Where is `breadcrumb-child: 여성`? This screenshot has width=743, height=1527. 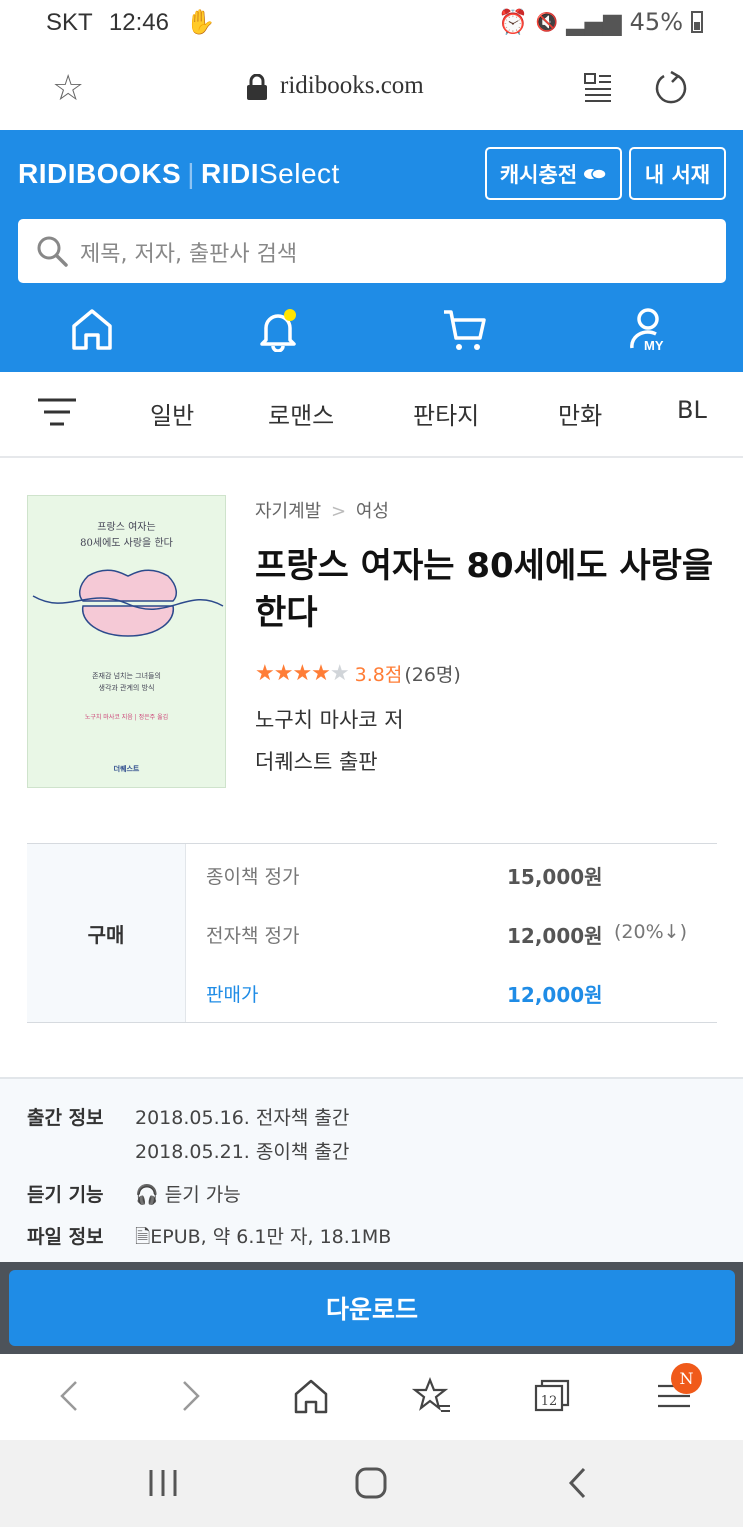 breadcrumb-child: 여성 is located at coordinates (372, 511).